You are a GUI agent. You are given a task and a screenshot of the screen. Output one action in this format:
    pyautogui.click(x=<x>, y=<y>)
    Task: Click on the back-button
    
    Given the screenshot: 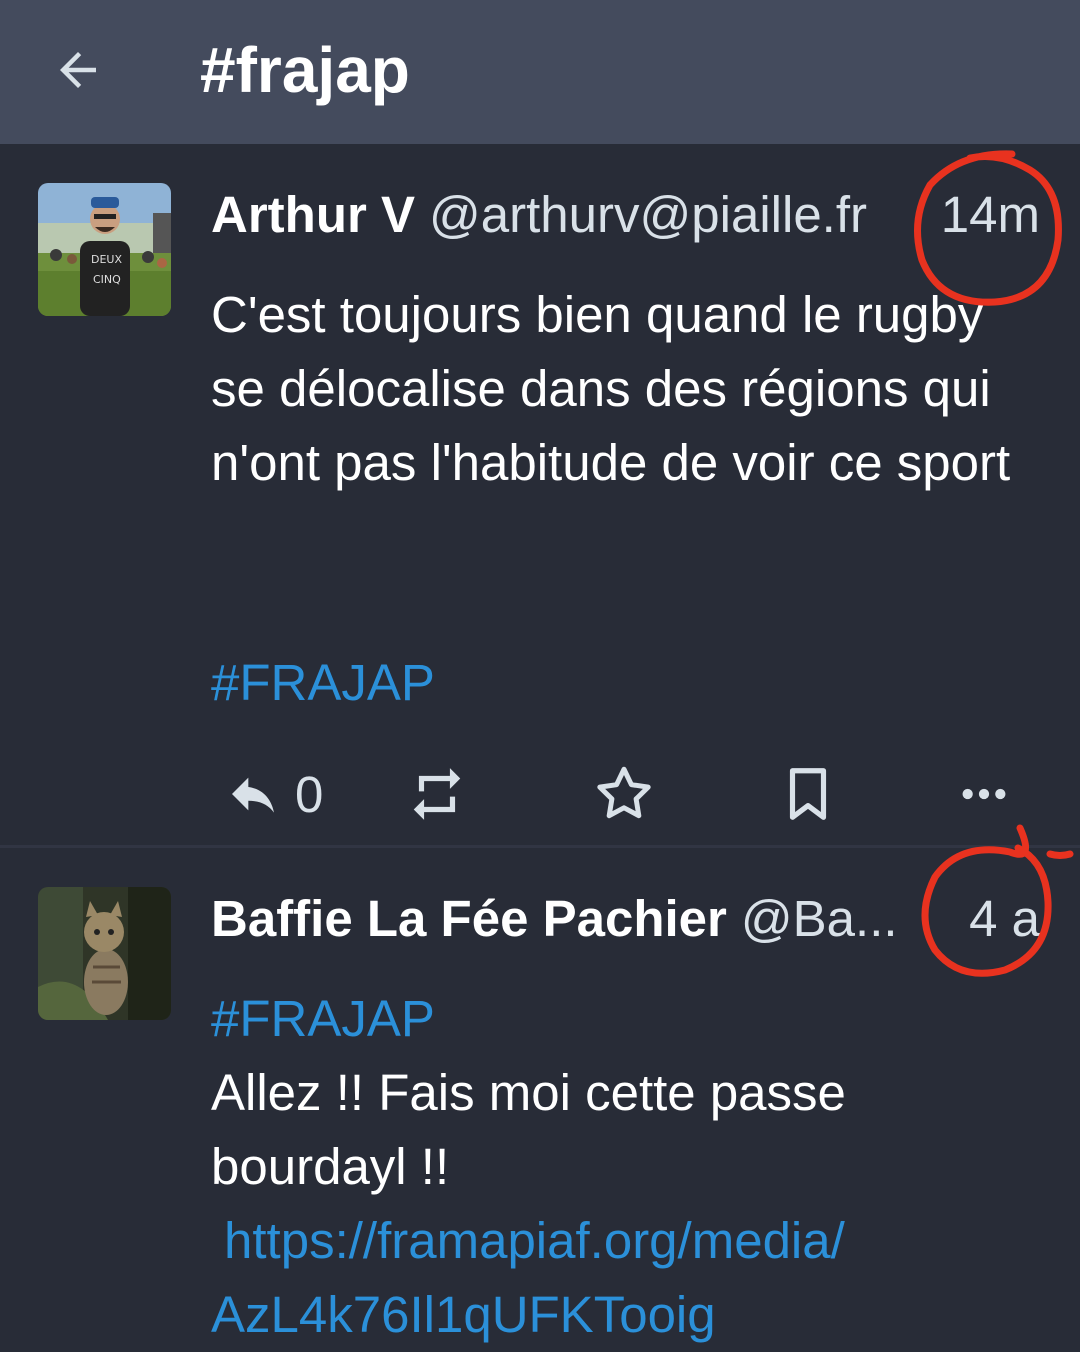 What is the action you would take?
    pyautogui.click(x=78, y=70)
    